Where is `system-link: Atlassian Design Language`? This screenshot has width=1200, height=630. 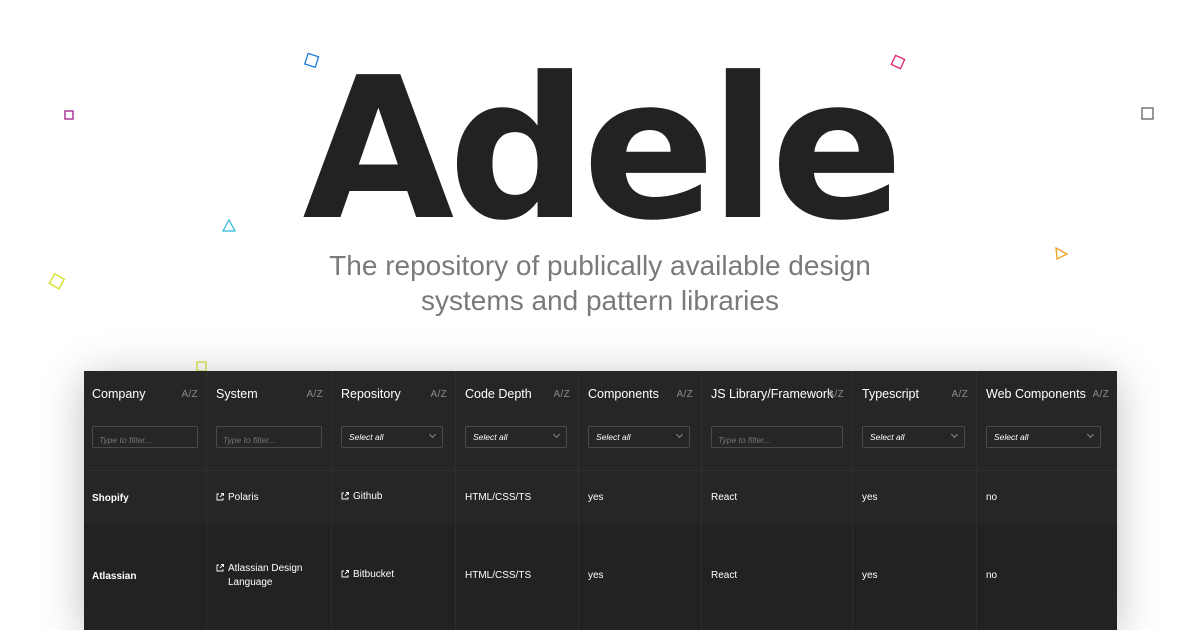 system-link: Atlassian Design Language is located at coordinates (259, 576).